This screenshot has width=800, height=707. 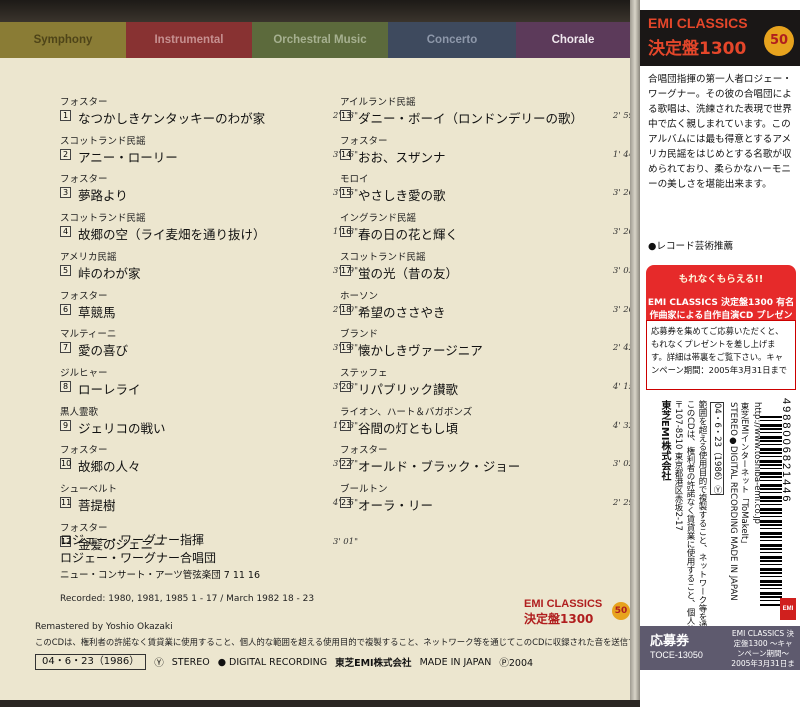 I want to click on track-title: 懐かしきヴァージニア, so click(x=420, y=351).